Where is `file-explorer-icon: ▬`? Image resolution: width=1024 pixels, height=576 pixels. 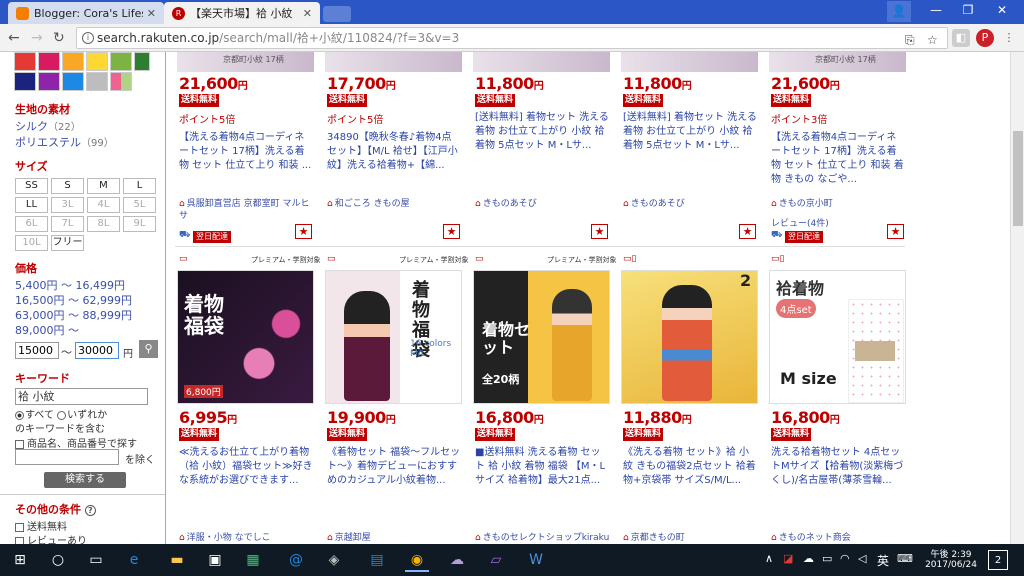 file-explorer-icon: ▬ is located at coordinates (177, 560).